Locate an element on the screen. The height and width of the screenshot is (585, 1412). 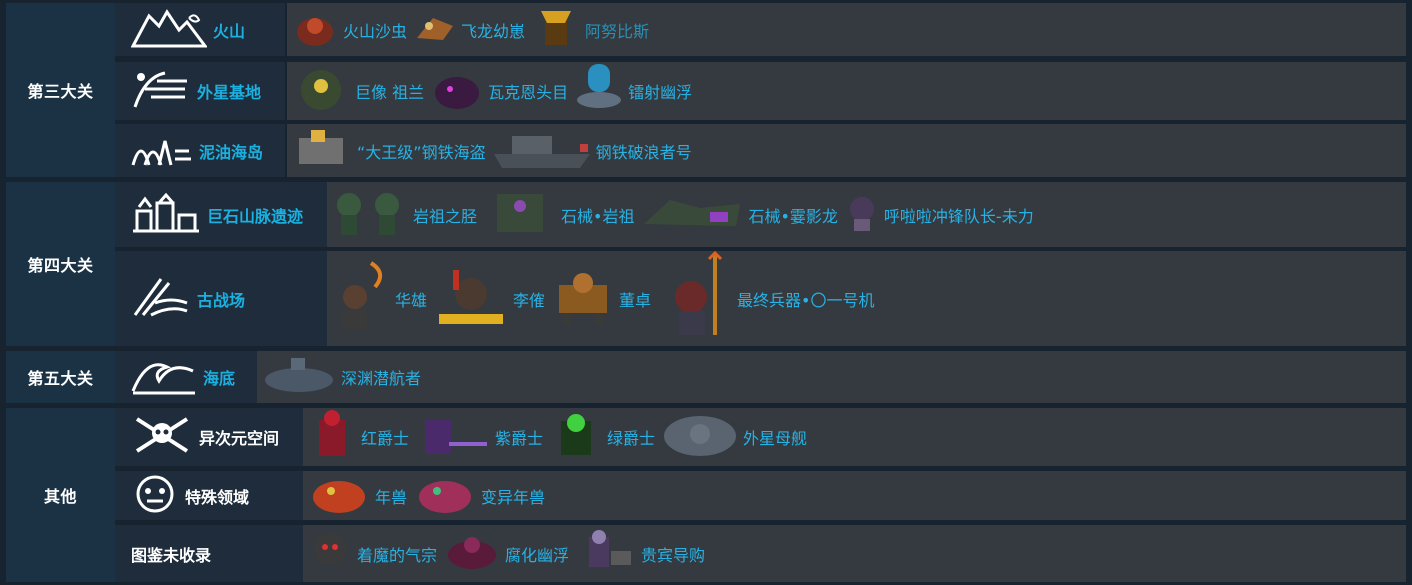
rock-ancestor-shins-sprite-icon is located at coordinates (370, 215).